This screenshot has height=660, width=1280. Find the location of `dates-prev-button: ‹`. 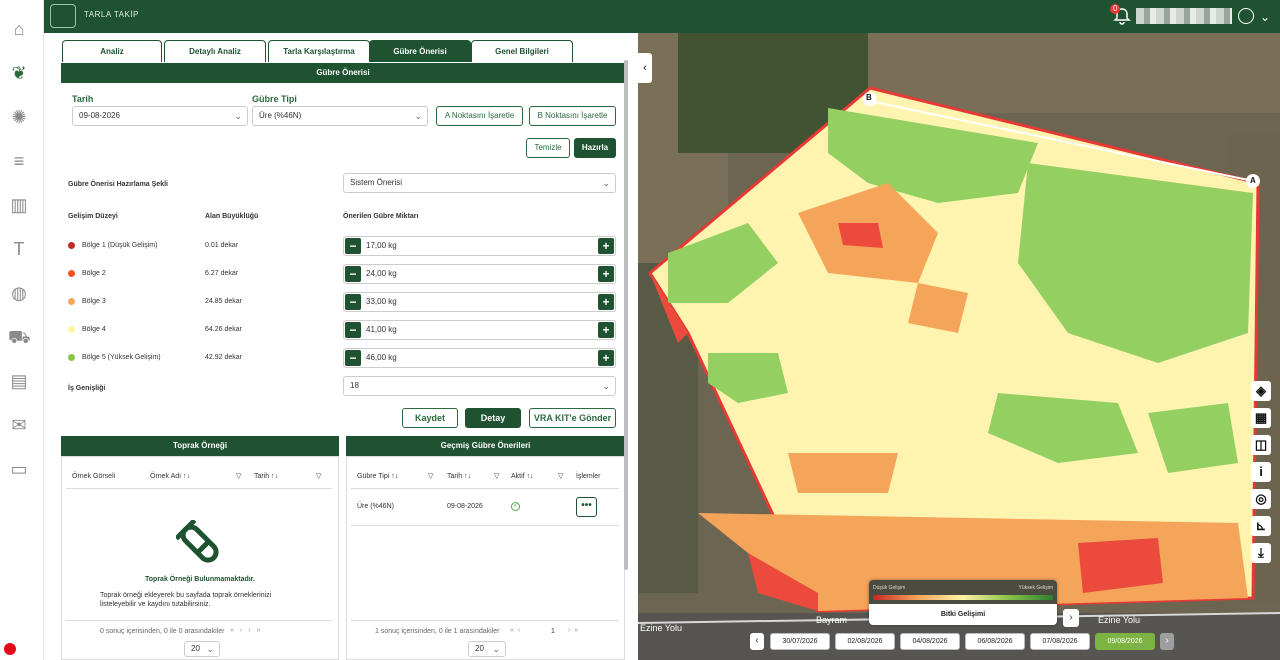

dates-prev-button: ‹ is located at coordinates (757, 641).